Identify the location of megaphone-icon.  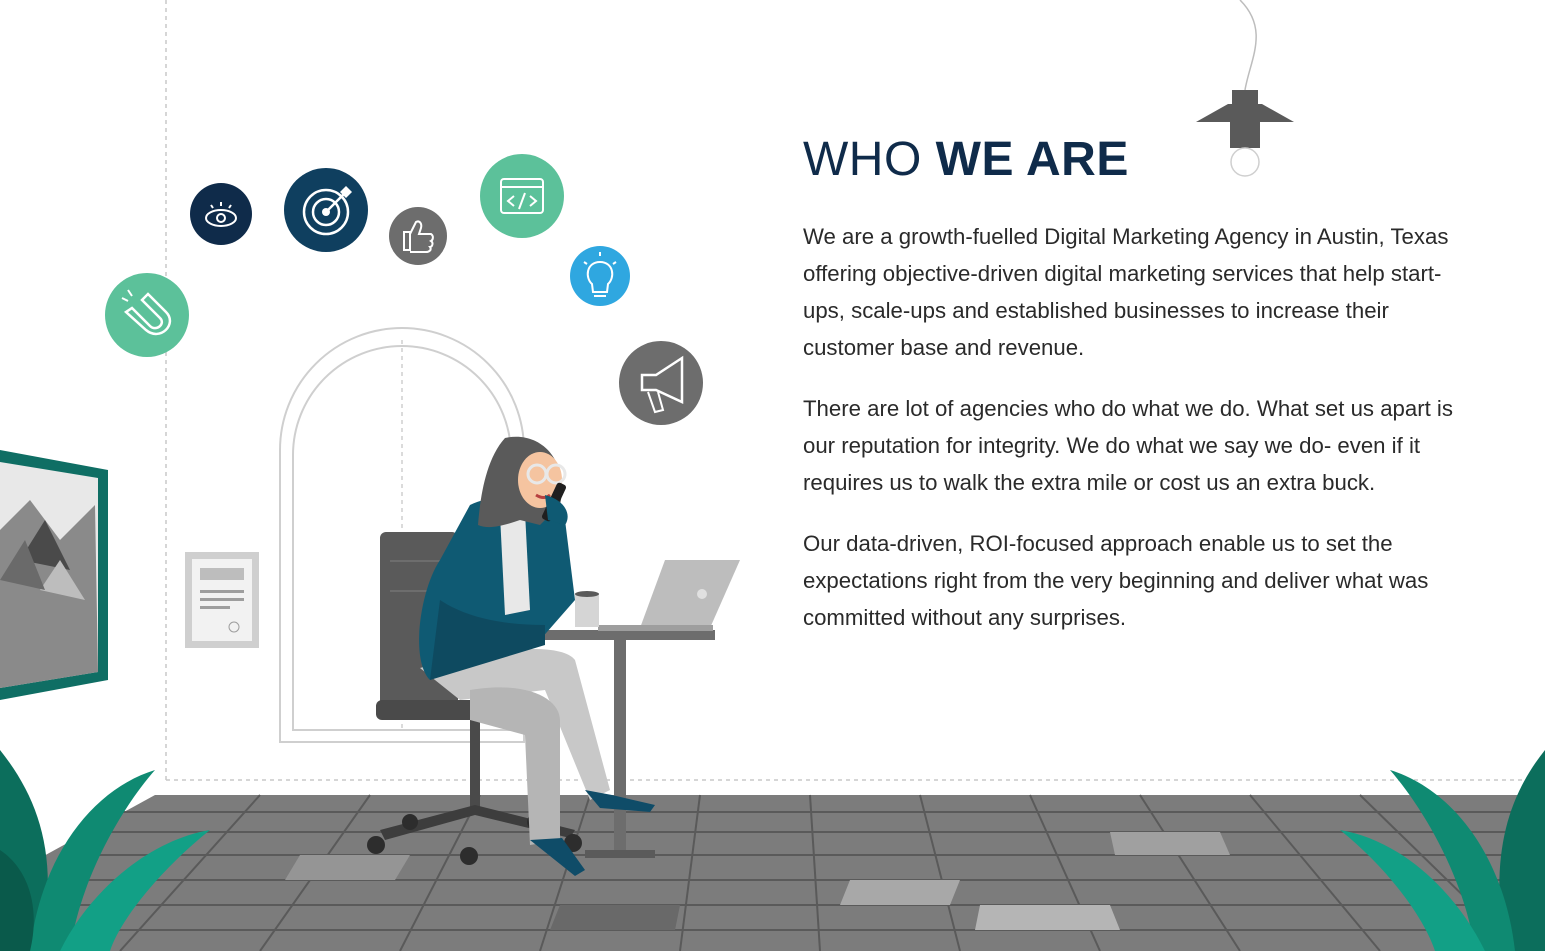
(661, 383).